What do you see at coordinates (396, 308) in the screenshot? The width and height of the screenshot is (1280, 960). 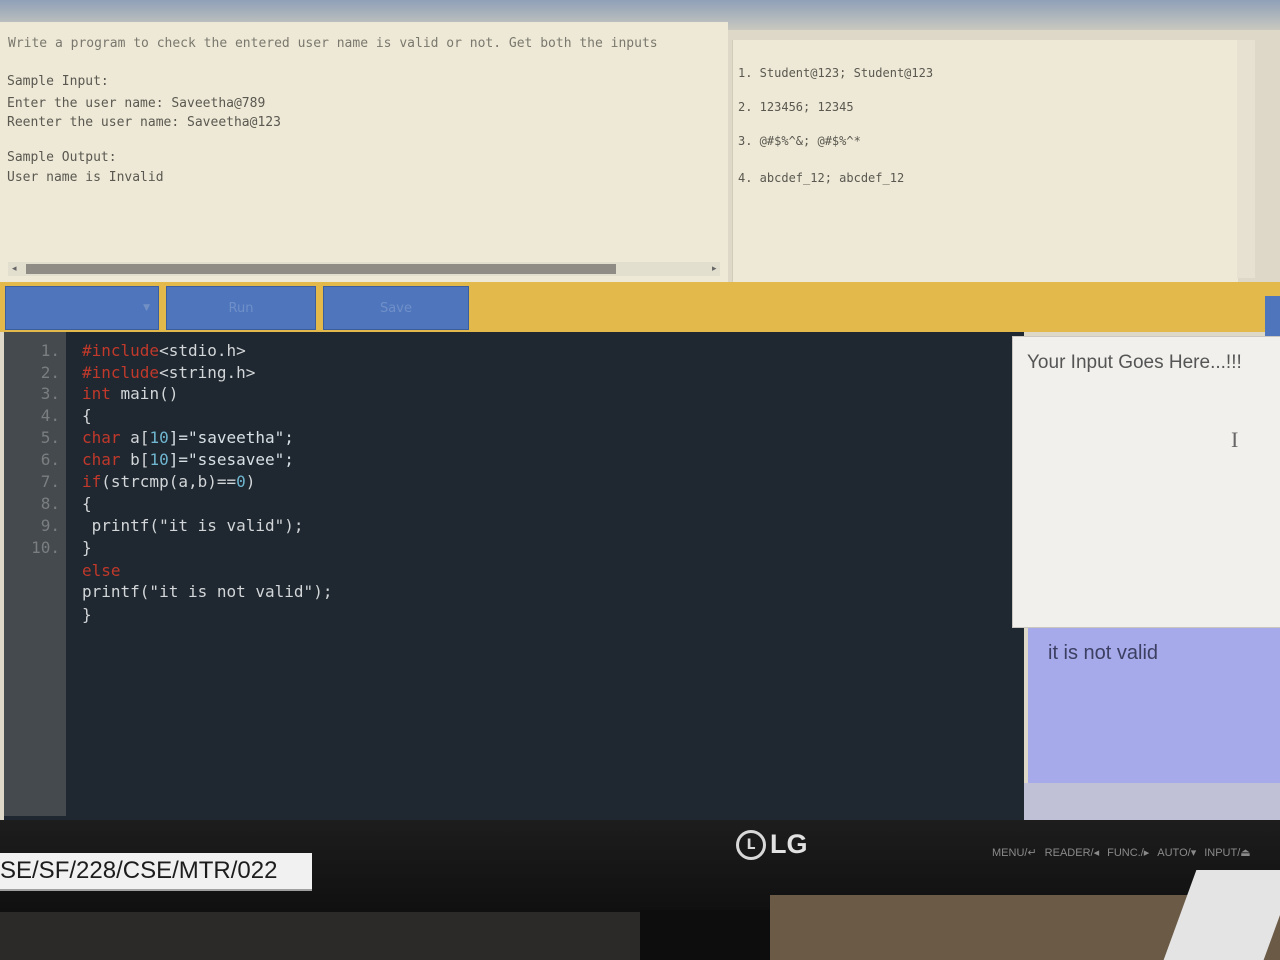 I see `save-button: Save` at bounding box center [396, 308].